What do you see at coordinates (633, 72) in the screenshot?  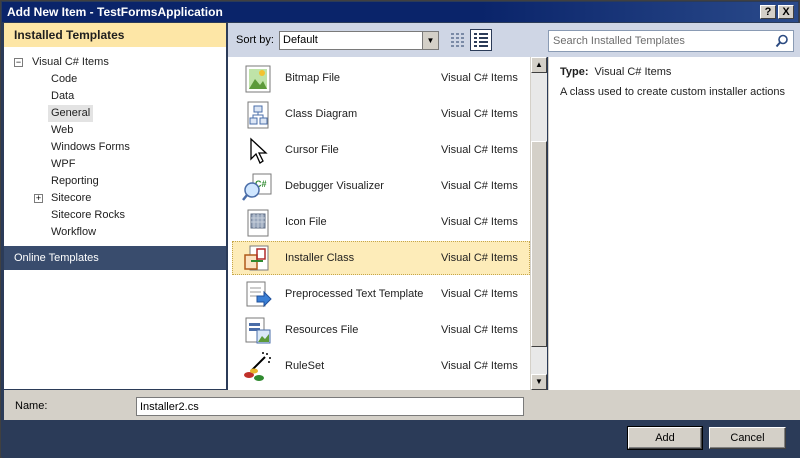 I see `type-value: Visual C# Items` at bounding box center [633, 72].